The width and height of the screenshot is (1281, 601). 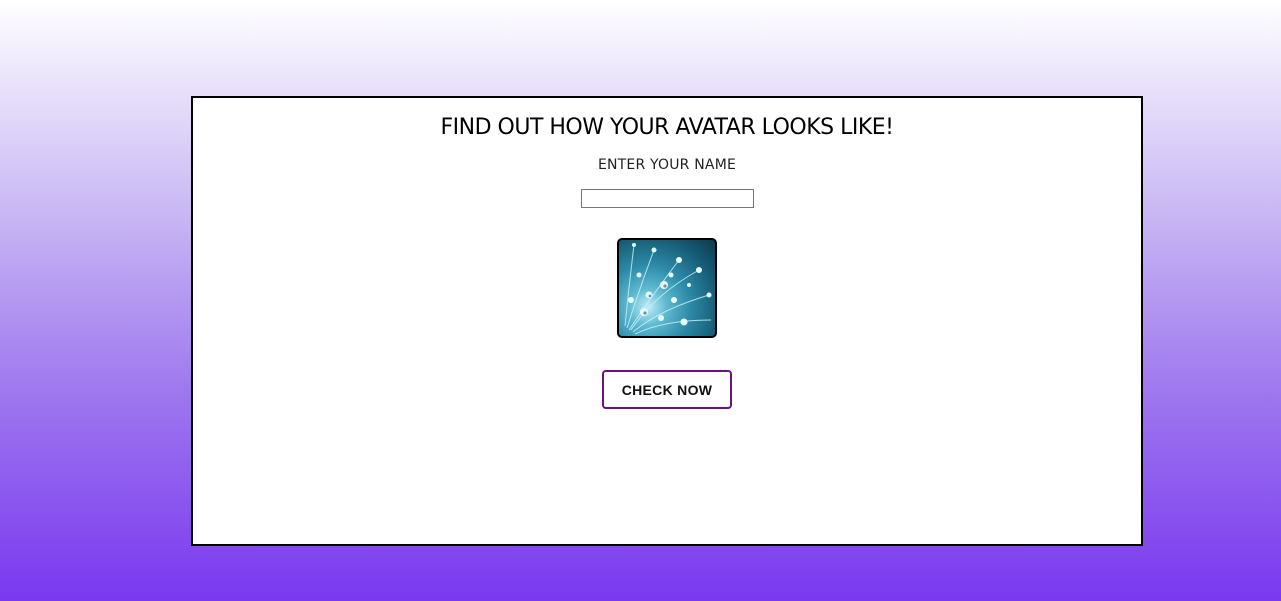 I want to click on avatar-image, so click(x=667, y=288).